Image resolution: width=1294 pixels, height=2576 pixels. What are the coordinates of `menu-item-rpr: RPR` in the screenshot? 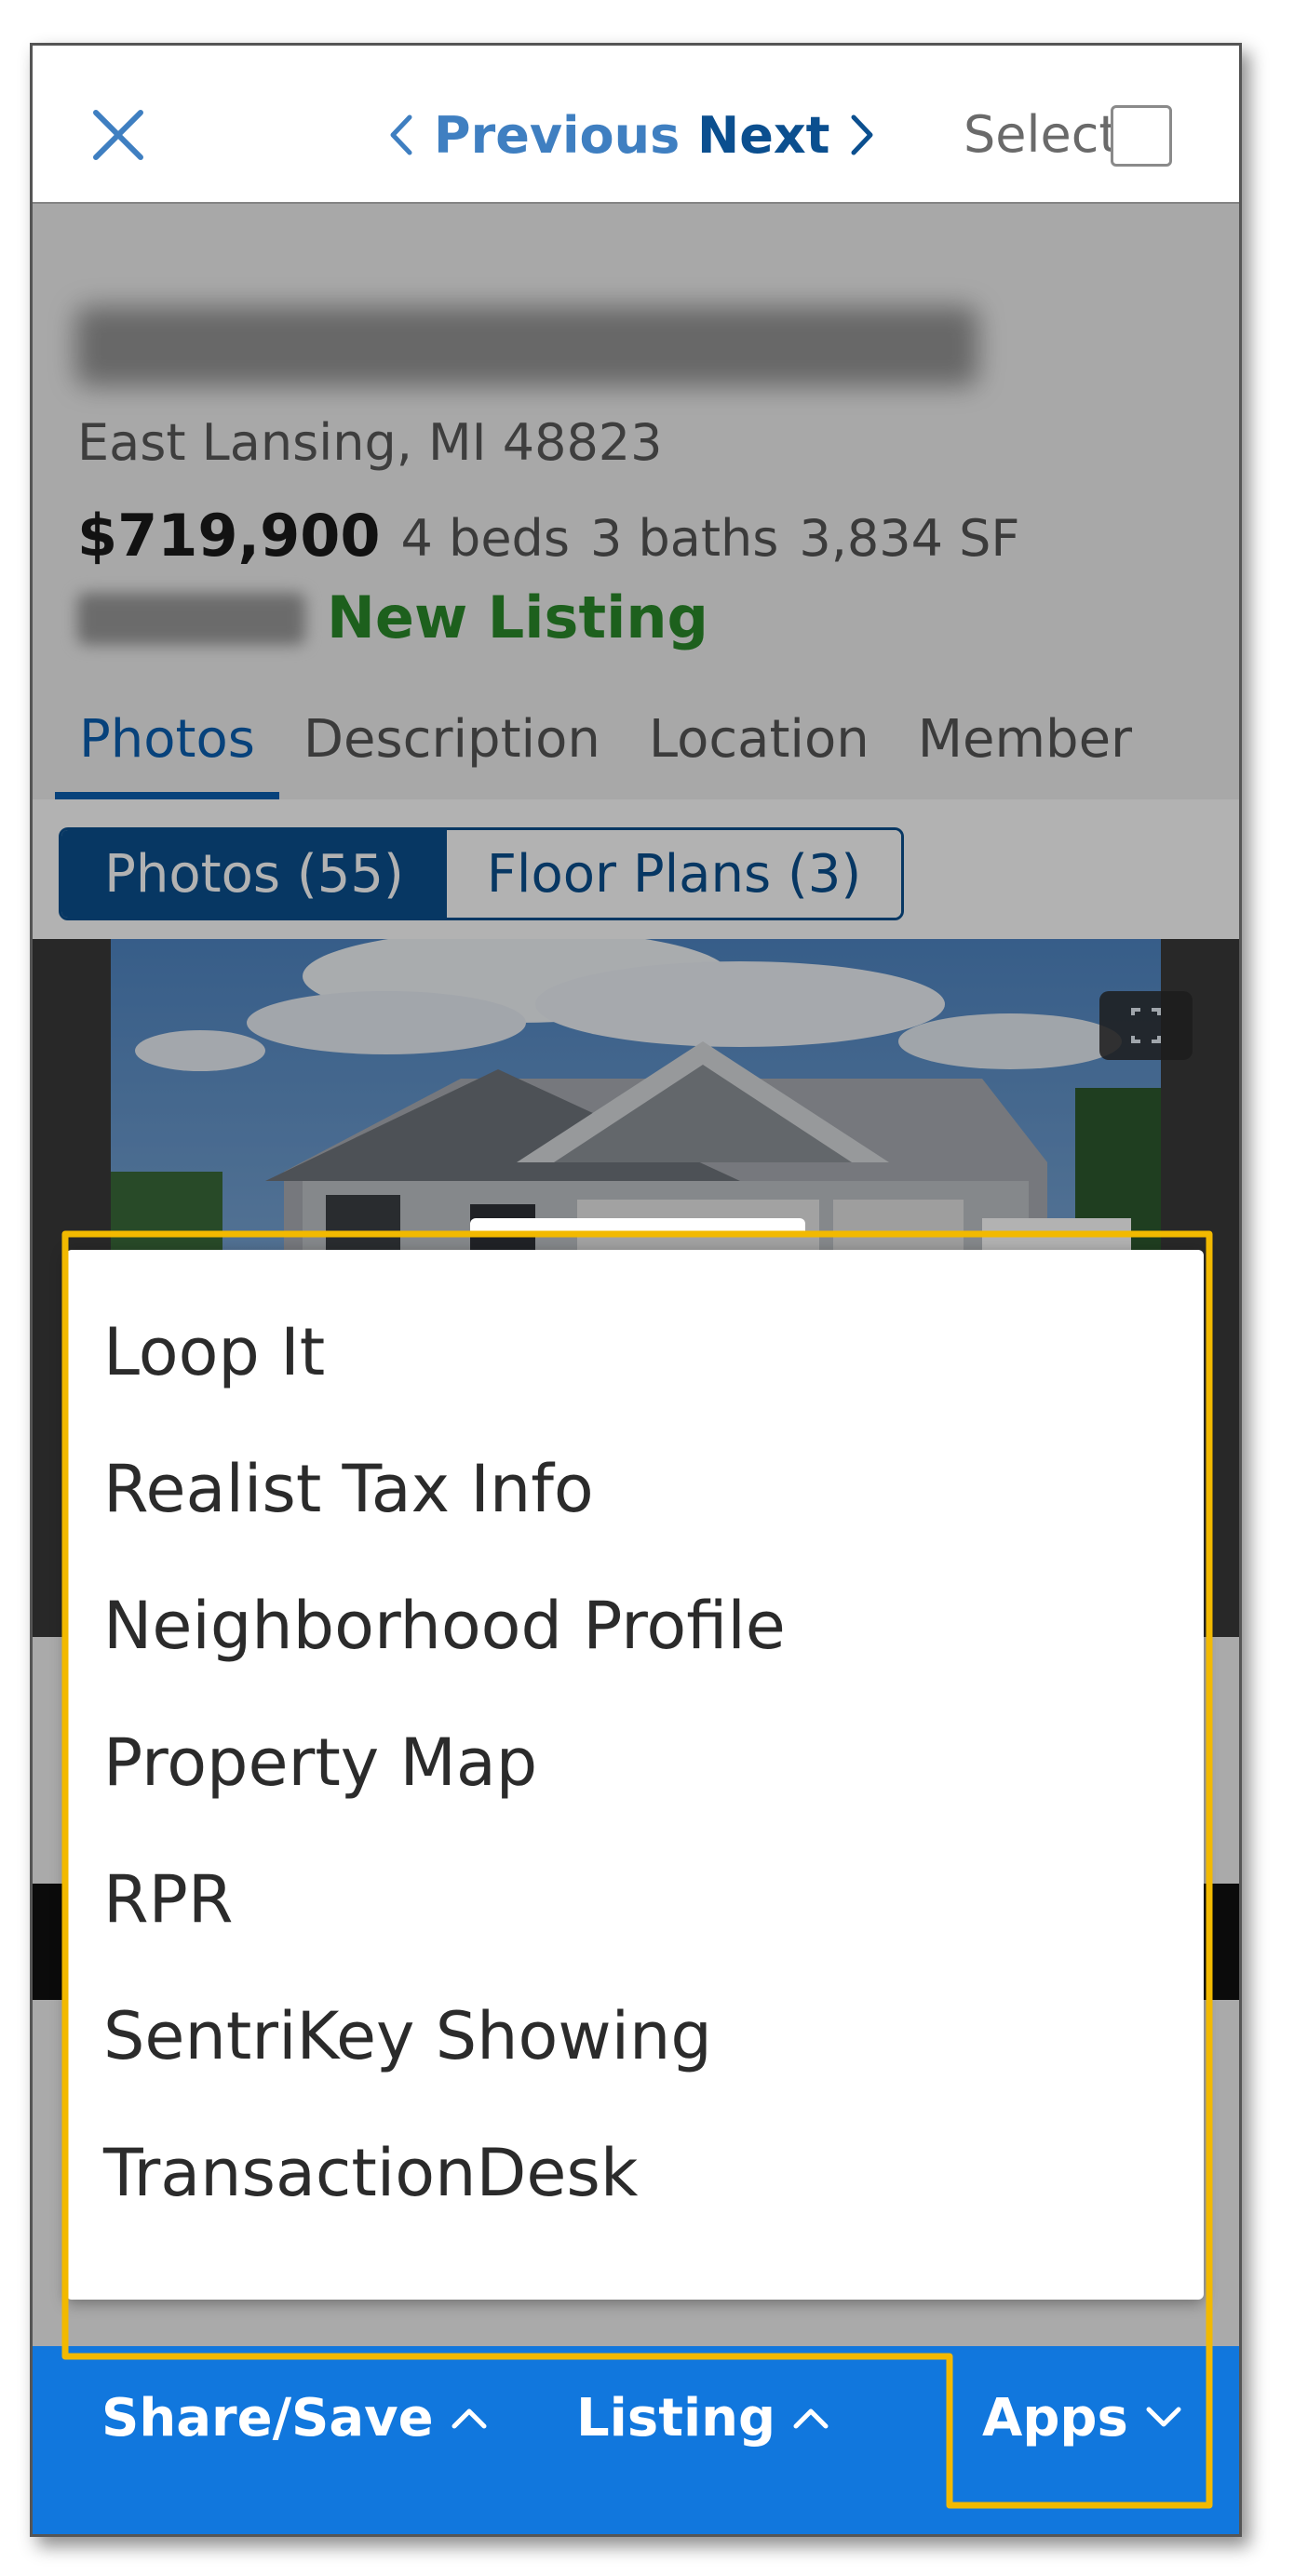 It's located at (168, 1899).